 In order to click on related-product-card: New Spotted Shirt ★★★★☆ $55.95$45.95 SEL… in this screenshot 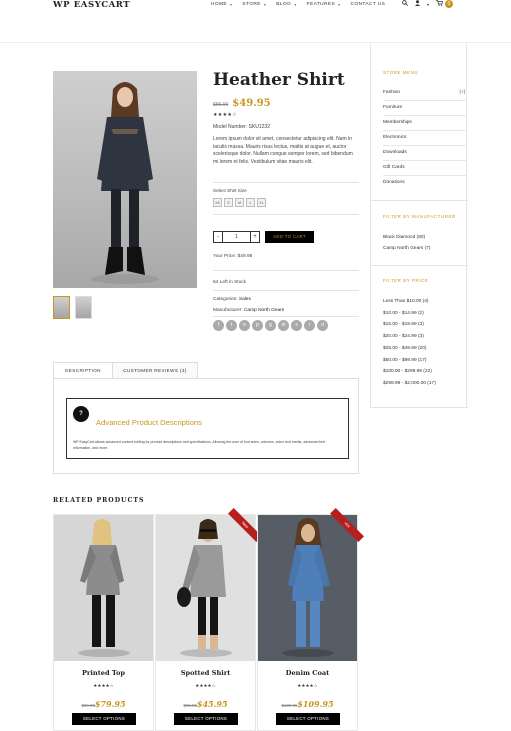, I will do `click(208, 619)`.